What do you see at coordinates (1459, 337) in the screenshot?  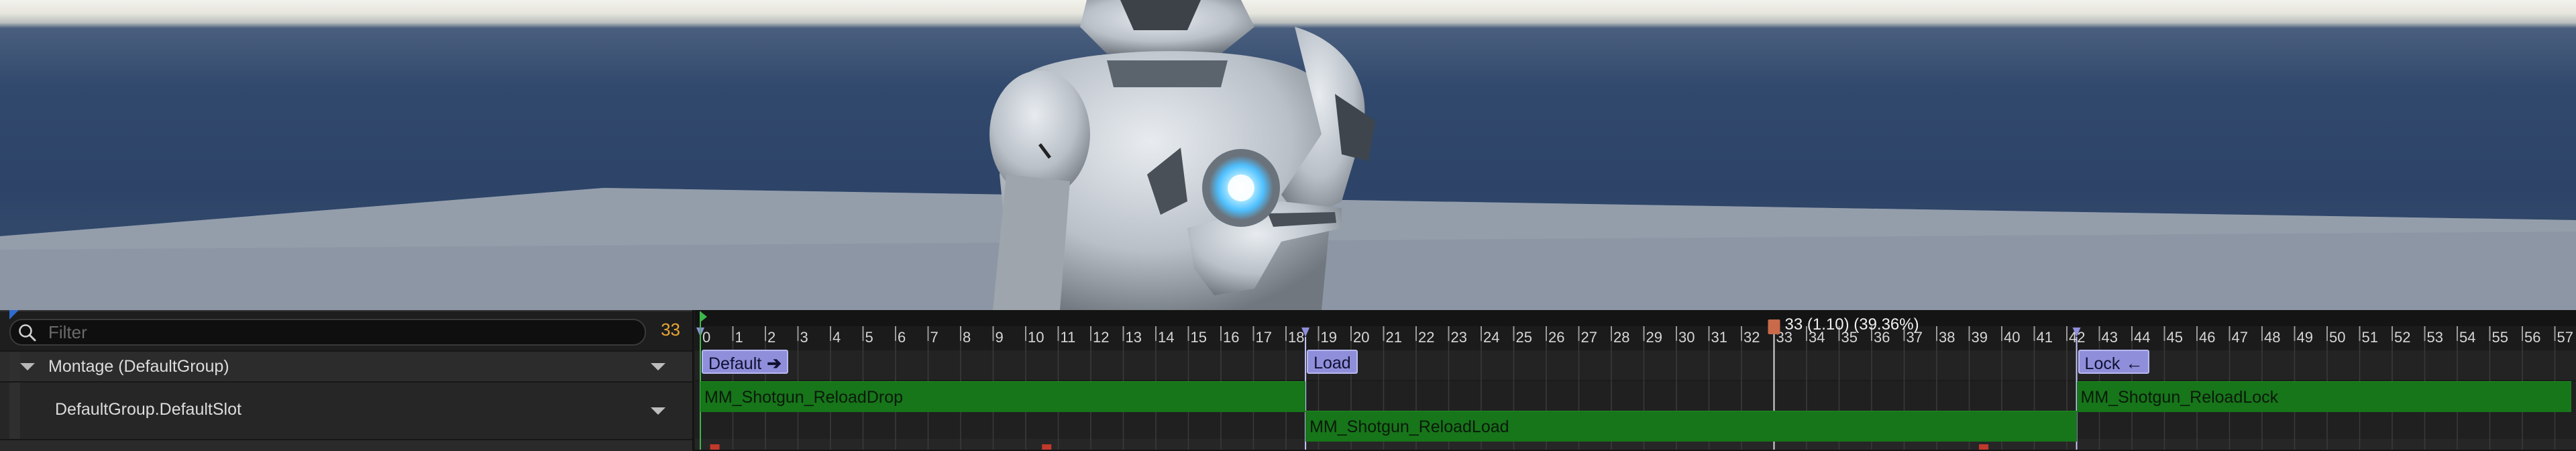 I see `frame-tick-label: 23` at bounding box center [1459, 337].